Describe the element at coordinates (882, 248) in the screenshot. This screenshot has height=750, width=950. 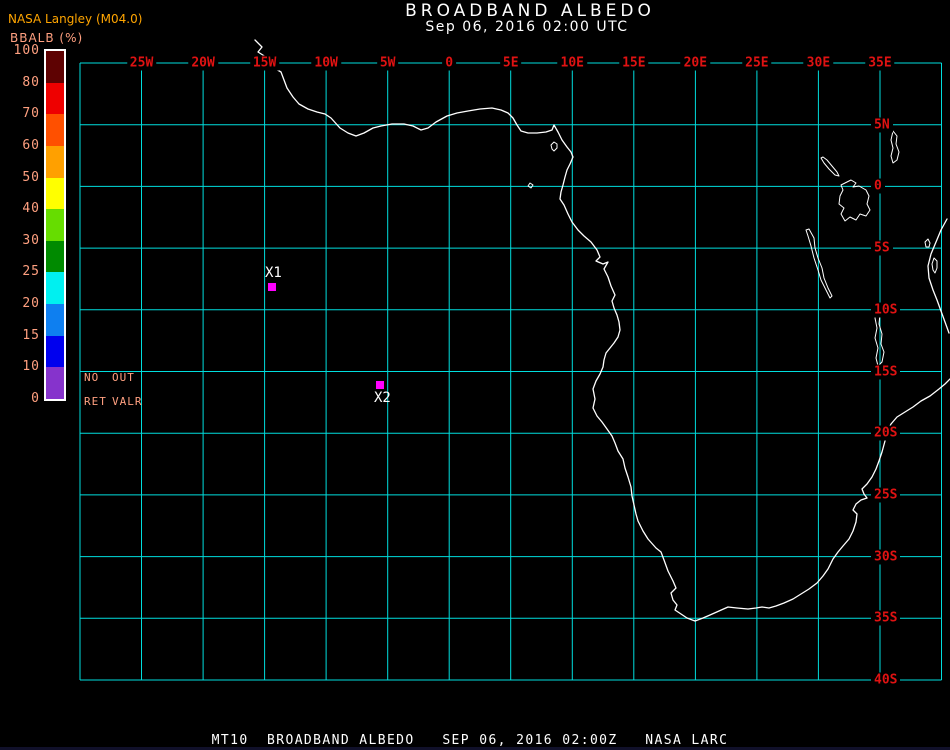
I see `latitude-label: 5S` at that location.